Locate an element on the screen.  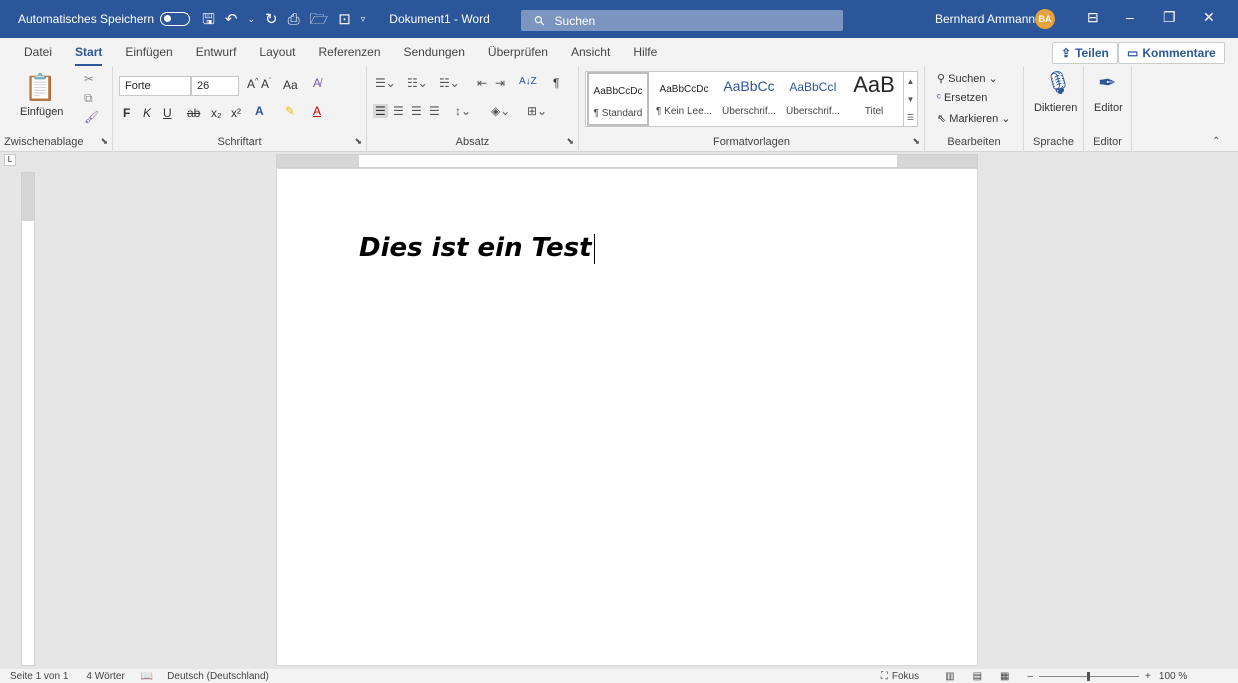
tab-ueberpruefen: Überprüfen is located at coordinates (518, 52).